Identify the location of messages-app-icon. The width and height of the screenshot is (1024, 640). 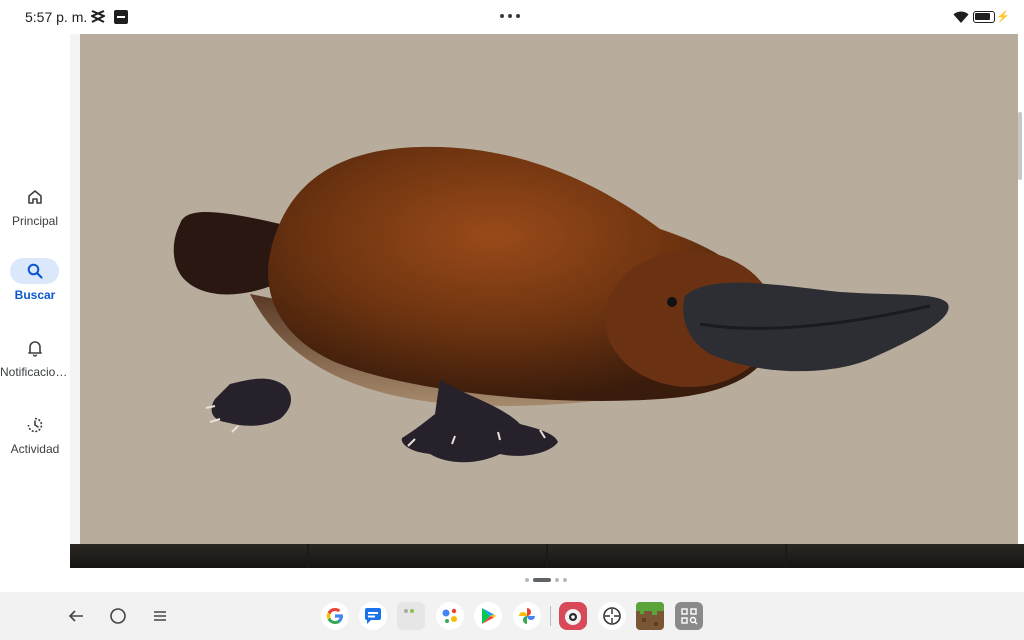
(373, 616).